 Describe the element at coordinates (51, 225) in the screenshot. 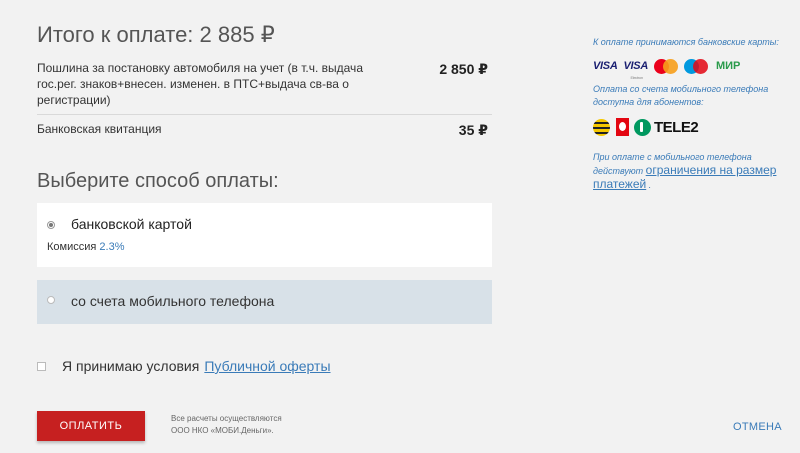

I see `radio-card` at that location.